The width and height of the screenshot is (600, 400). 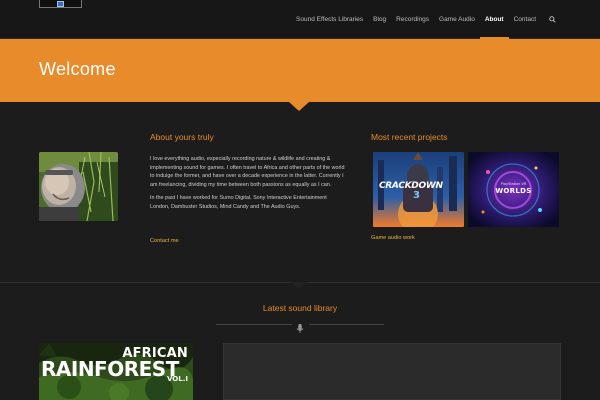 I want to click on profile-photo, so click(x=78, y=186).